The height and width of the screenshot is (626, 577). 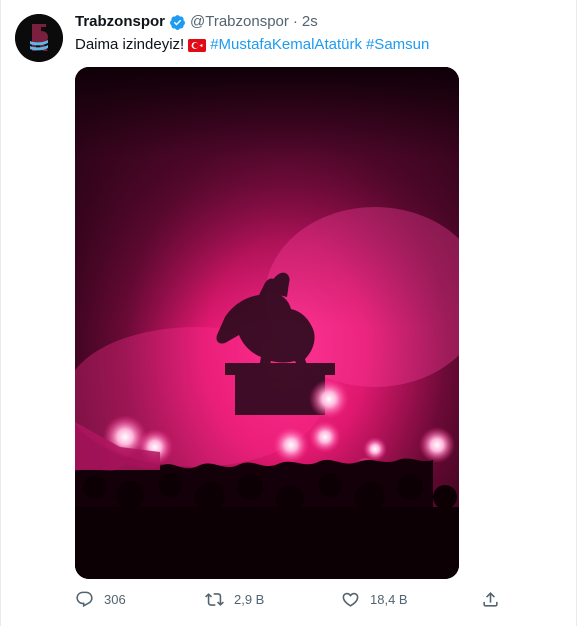 I want to click on retweet-icon, so click(x=214, y=599).